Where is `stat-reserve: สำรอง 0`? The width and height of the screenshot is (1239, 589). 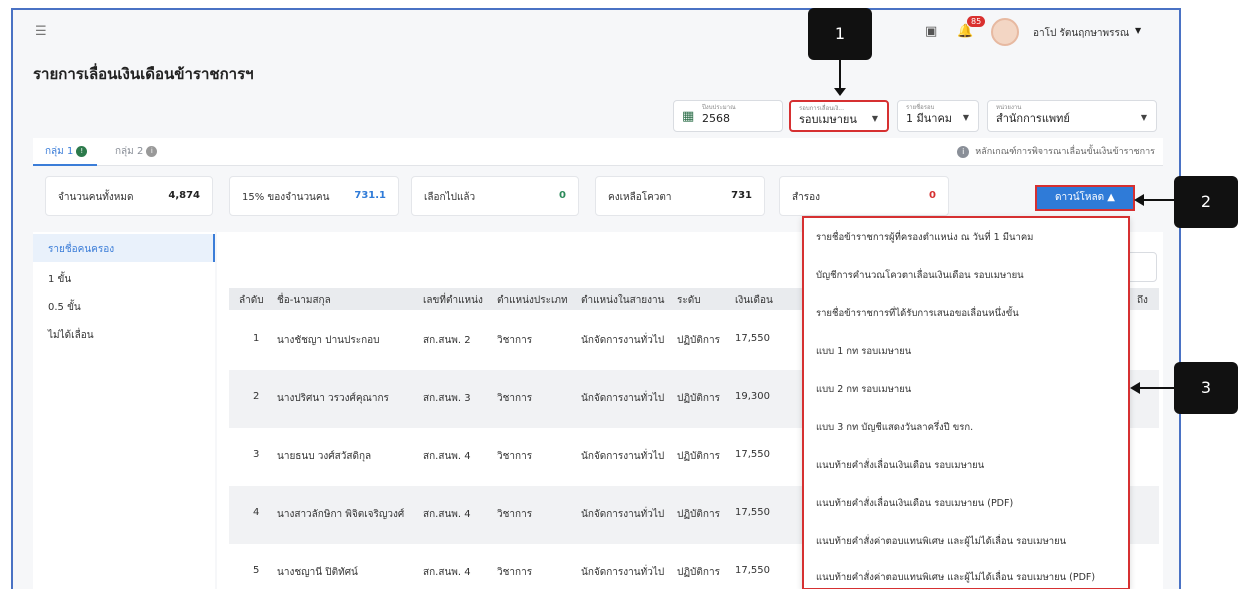 stat-reserve: สำรอง 0 is located at coordinates (864, 196).